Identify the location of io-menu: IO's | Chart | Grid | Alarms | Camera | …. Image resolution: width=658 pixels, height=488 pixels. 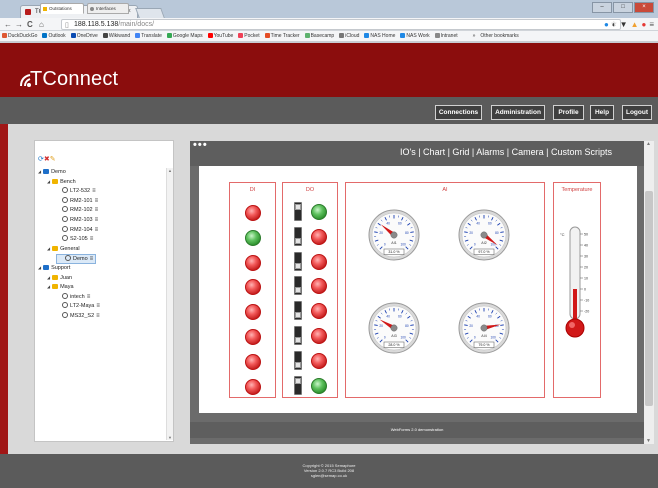
(520, 152).